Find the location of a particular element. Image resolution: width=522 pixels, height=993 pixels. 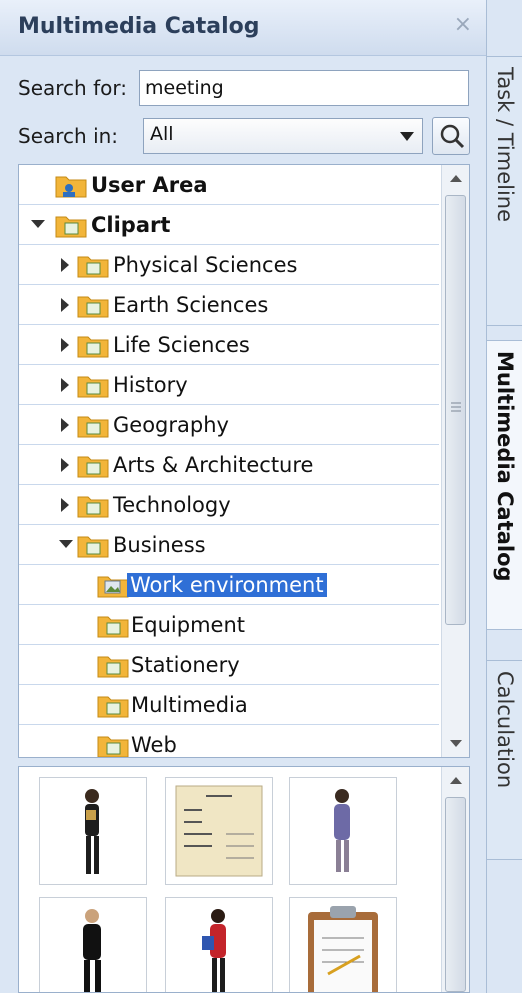

tree-item-geography: Geography is located at coordinates (229, 425).